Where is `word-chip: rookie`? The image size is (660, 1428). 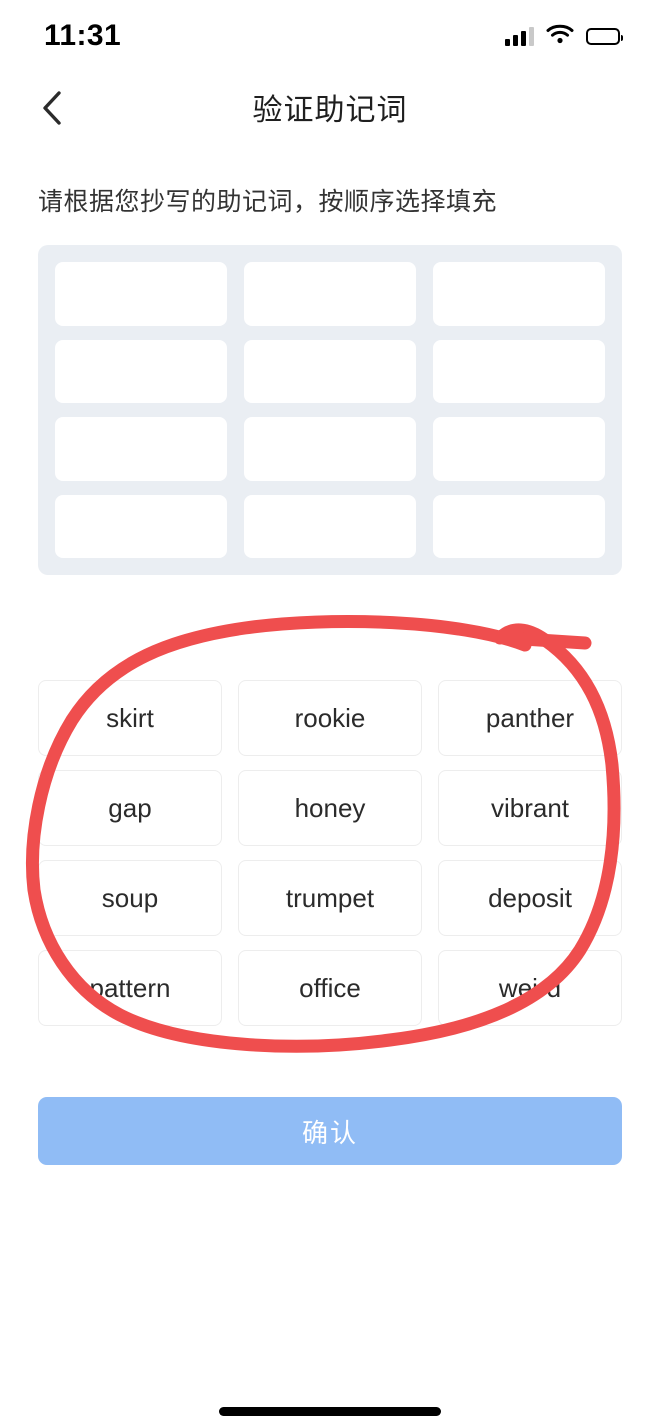 word-chip: rookie is located at coordinates (330, 718).